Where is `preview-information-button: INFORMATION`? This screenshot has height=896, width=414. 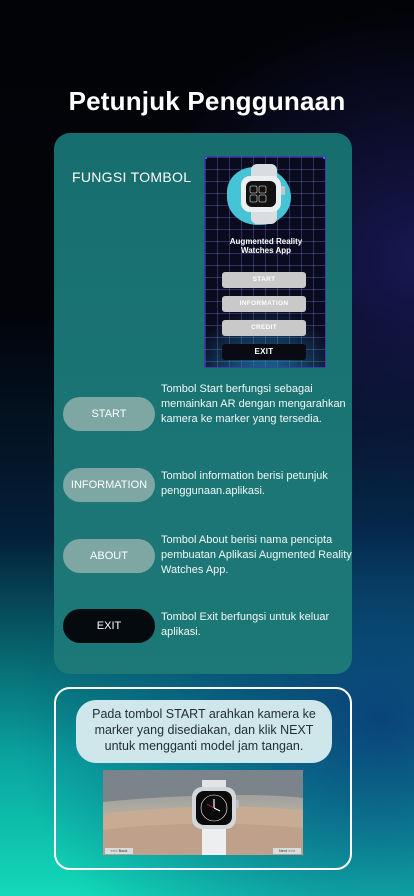
preview-information-button: INFORMATION is located at coordinates (264, 304).